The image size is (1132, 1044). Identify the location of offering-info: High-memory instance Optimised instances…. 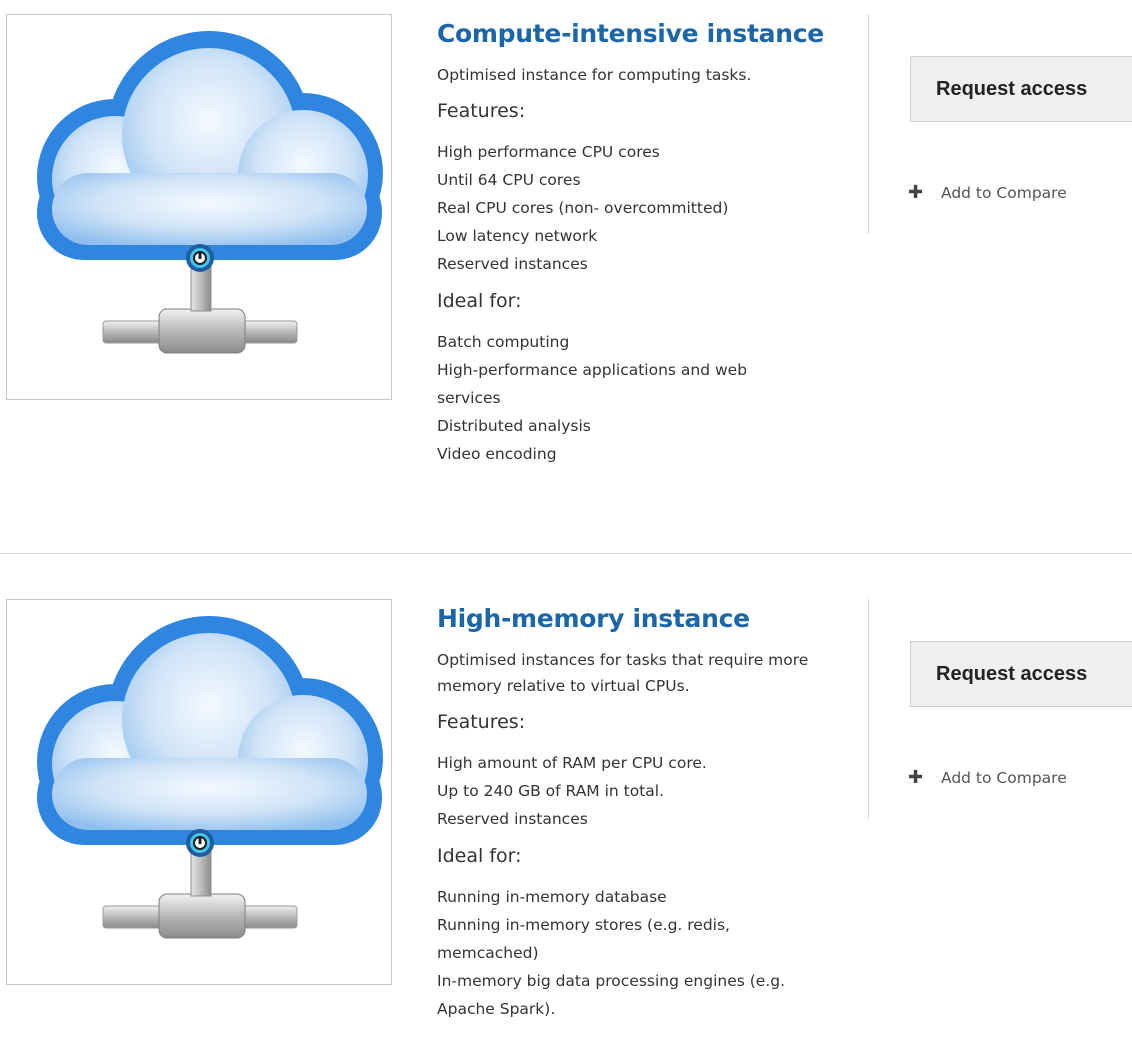
(637, 812).